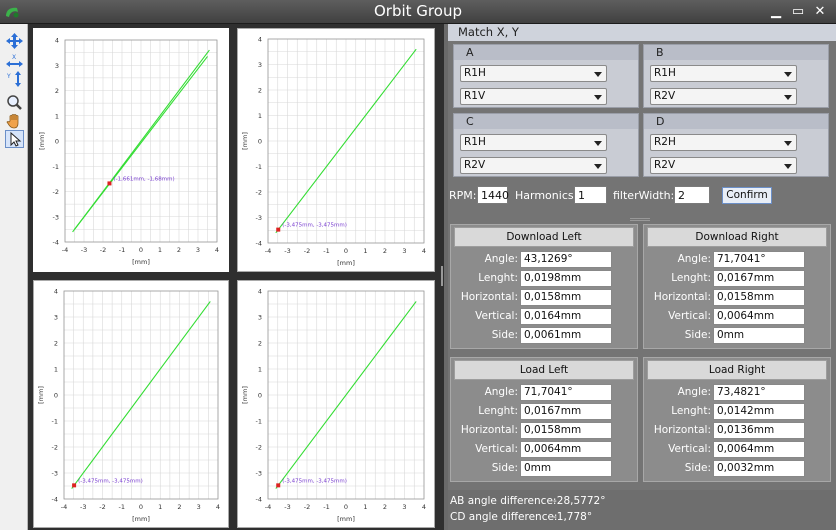 This screenshot has width=836, height=530. Describe the element at coordinates (544, 370) in the screenshot. I see `load-left-title: Load Left` at that location.